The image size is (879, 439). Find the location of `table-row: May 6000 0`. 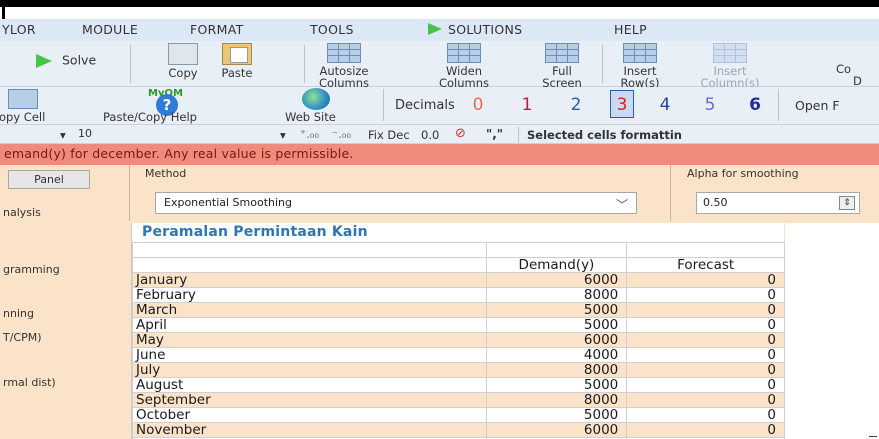

table-row: May 6000 0 is located at coordinates (458, 340).